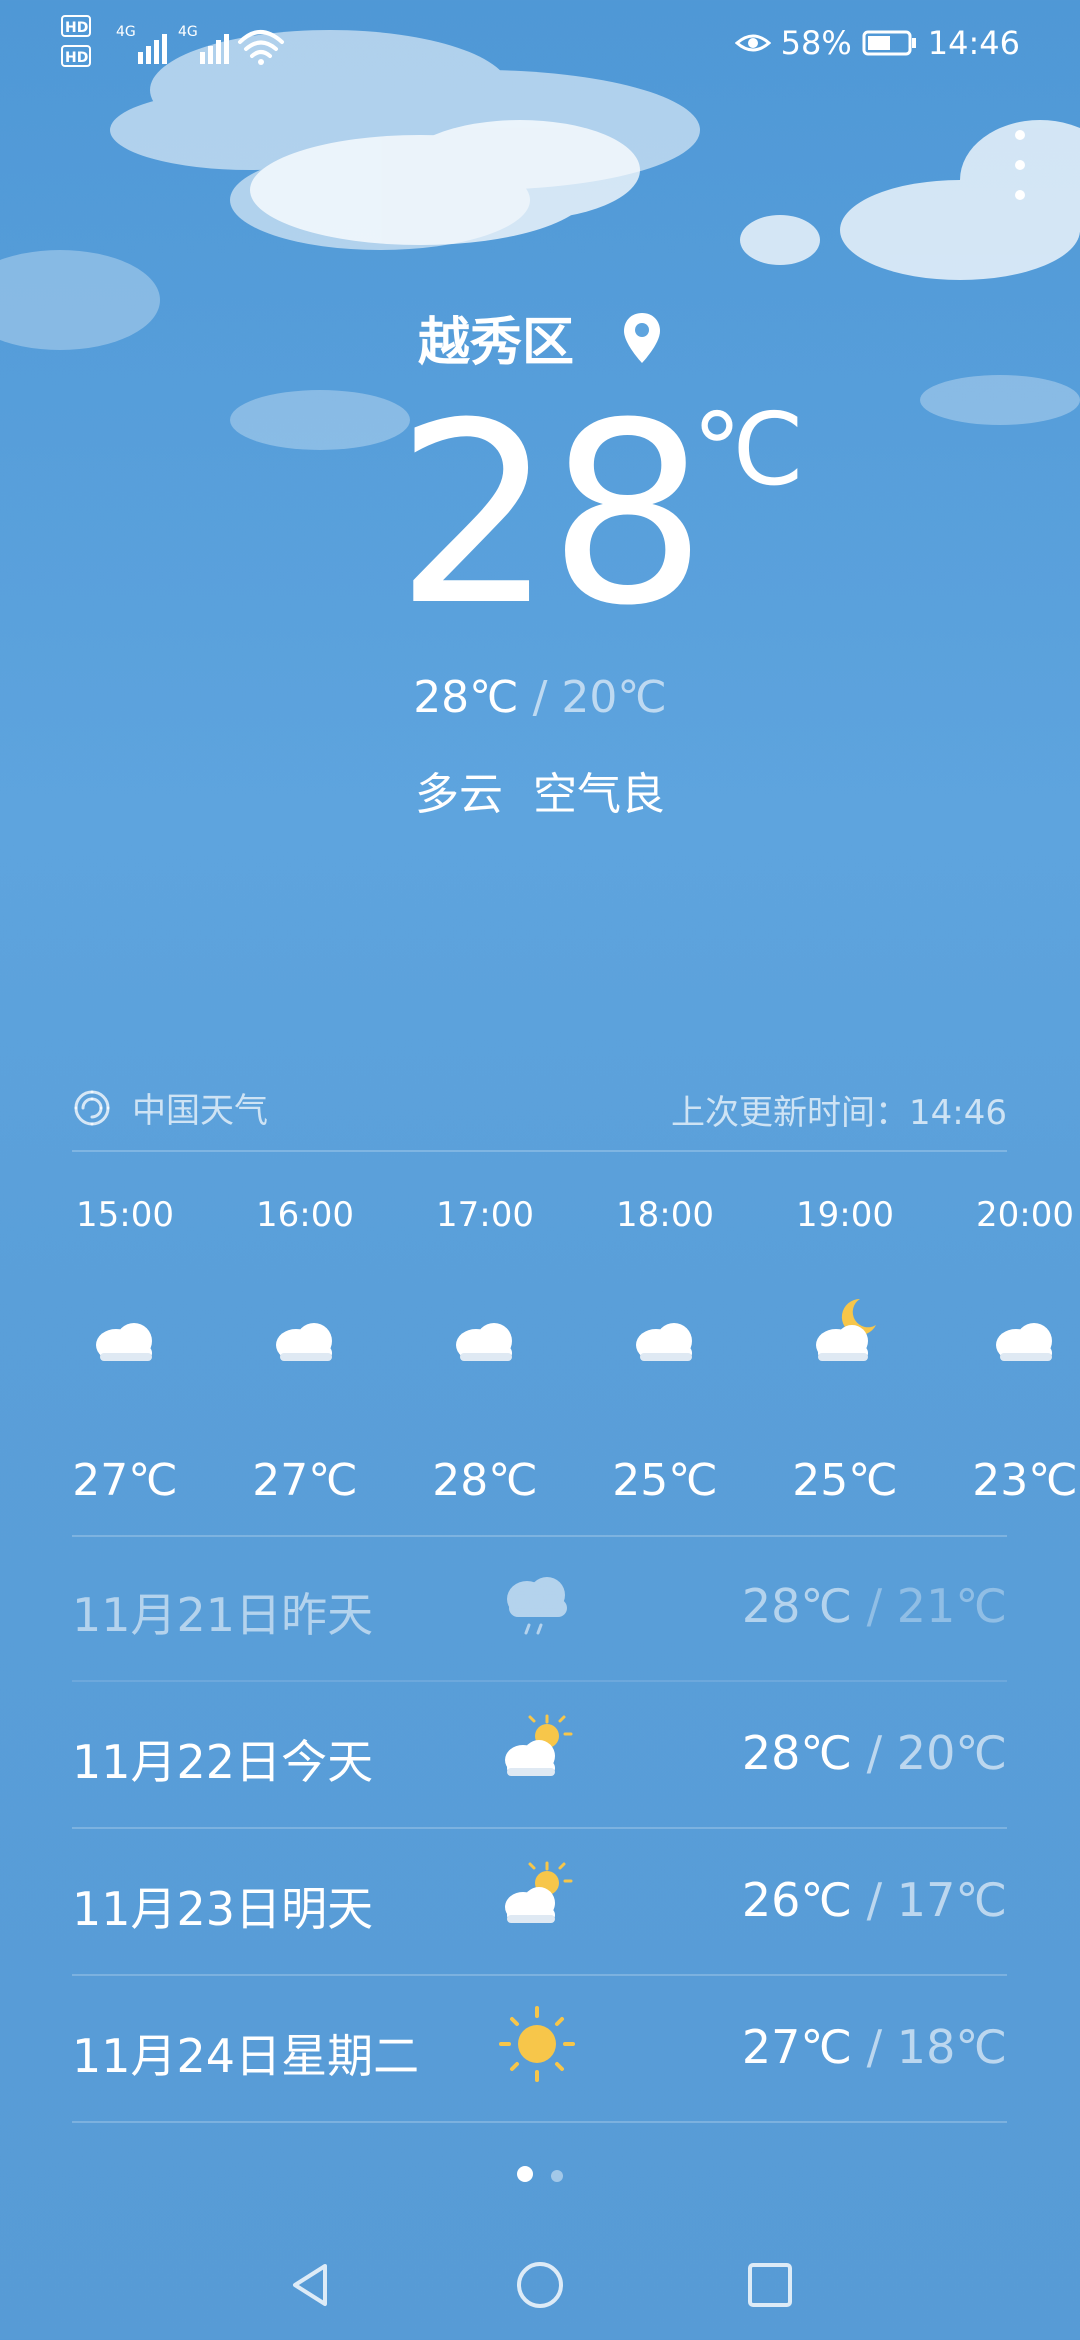  I want to click on status-bar: HD HD 4G 4G 58% 14:46, so click(540, 40).